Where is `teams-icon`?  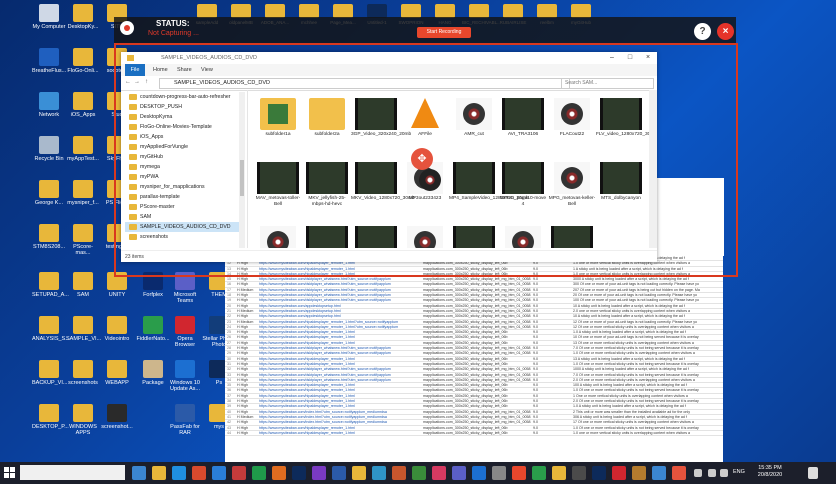
teams-icon is located at coordinates (459, 473).